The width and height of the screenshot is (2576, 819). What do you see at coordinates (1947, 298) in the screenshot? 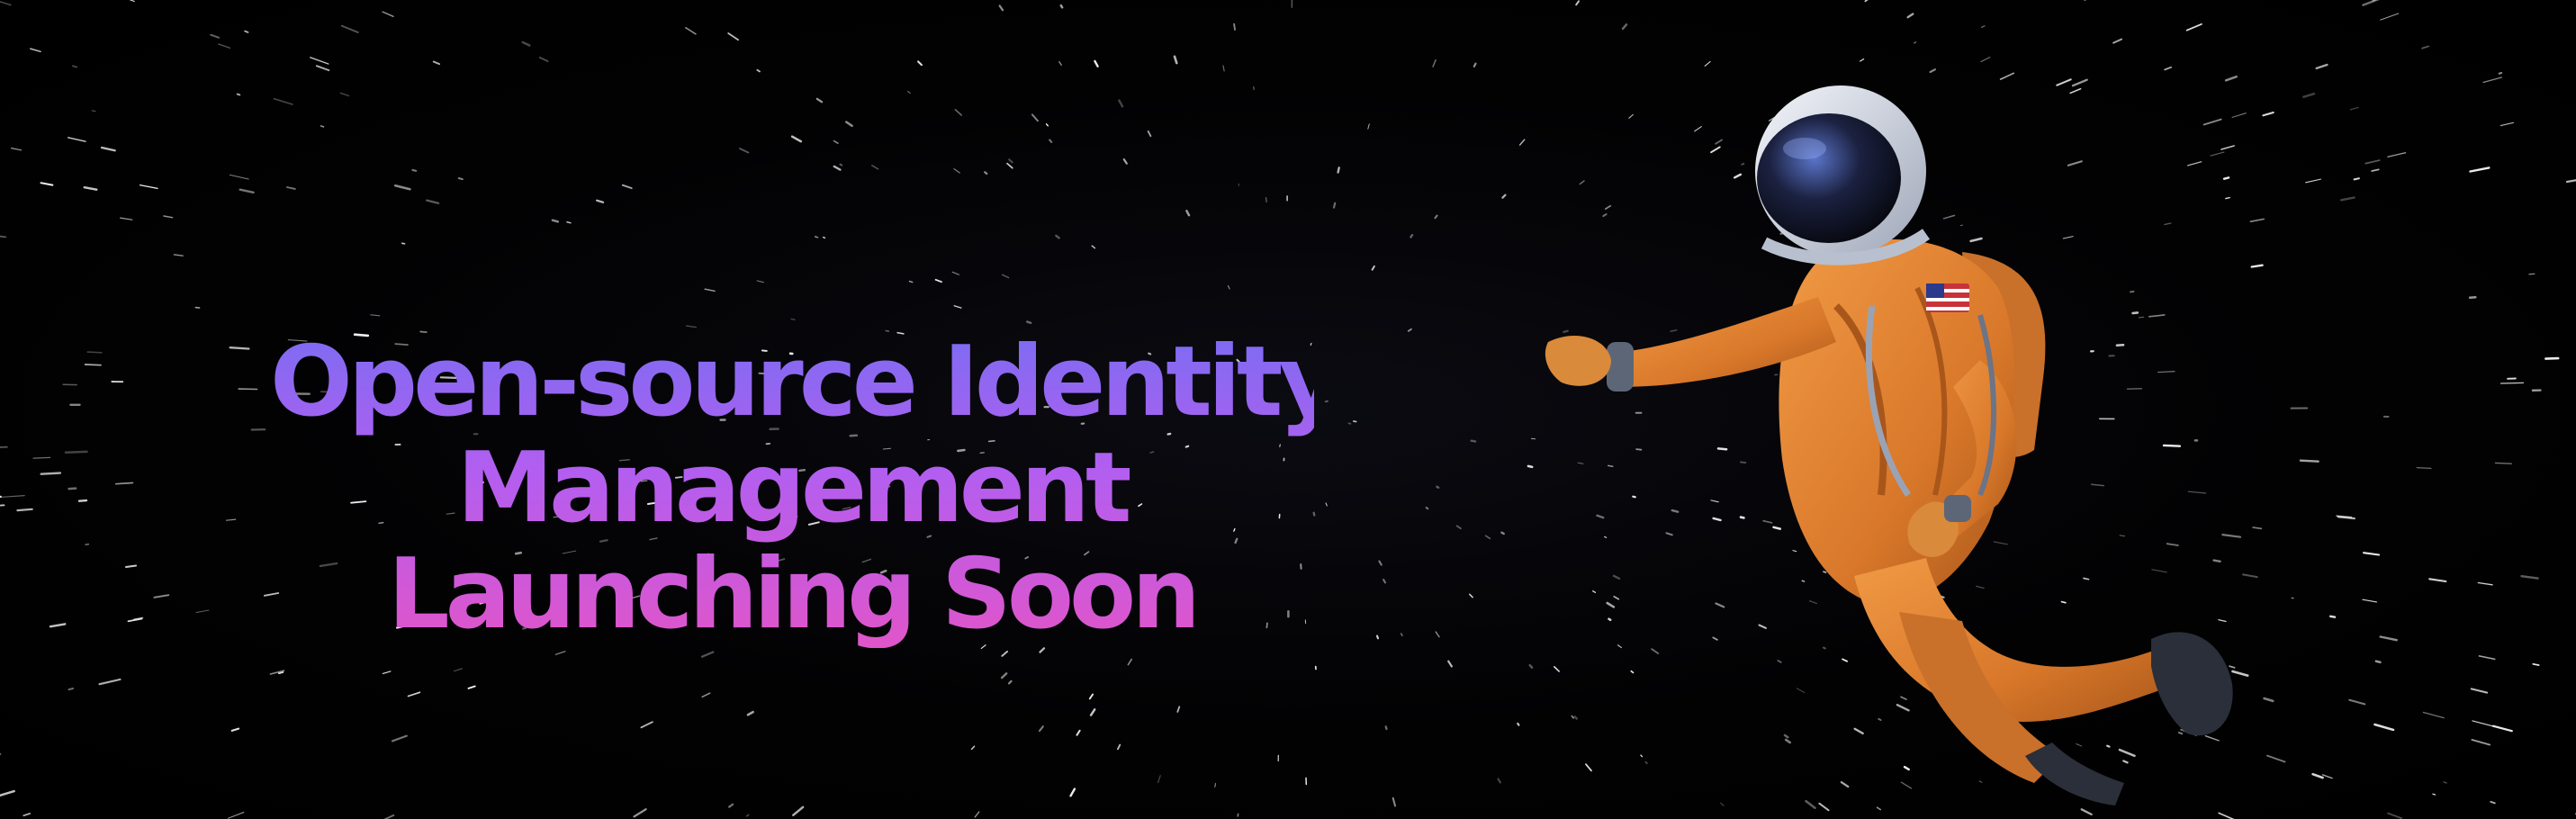
I see `flag-patch` at bounding box center [1947, 298].